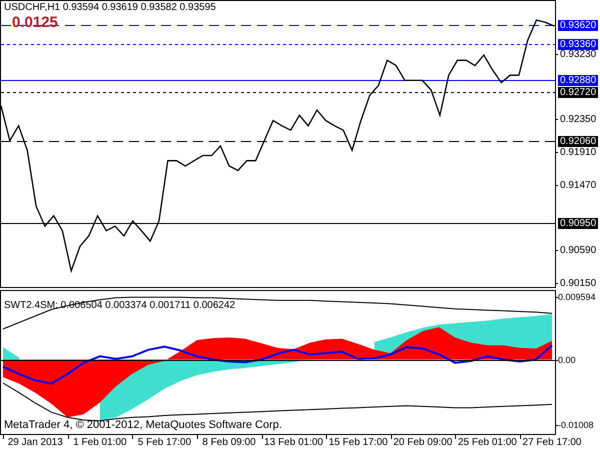 This screenshot has height=450, width=600. Describe the element at coordinates (578, 283) in the screenshot. I see `axis-label: 0.90150` at that location.